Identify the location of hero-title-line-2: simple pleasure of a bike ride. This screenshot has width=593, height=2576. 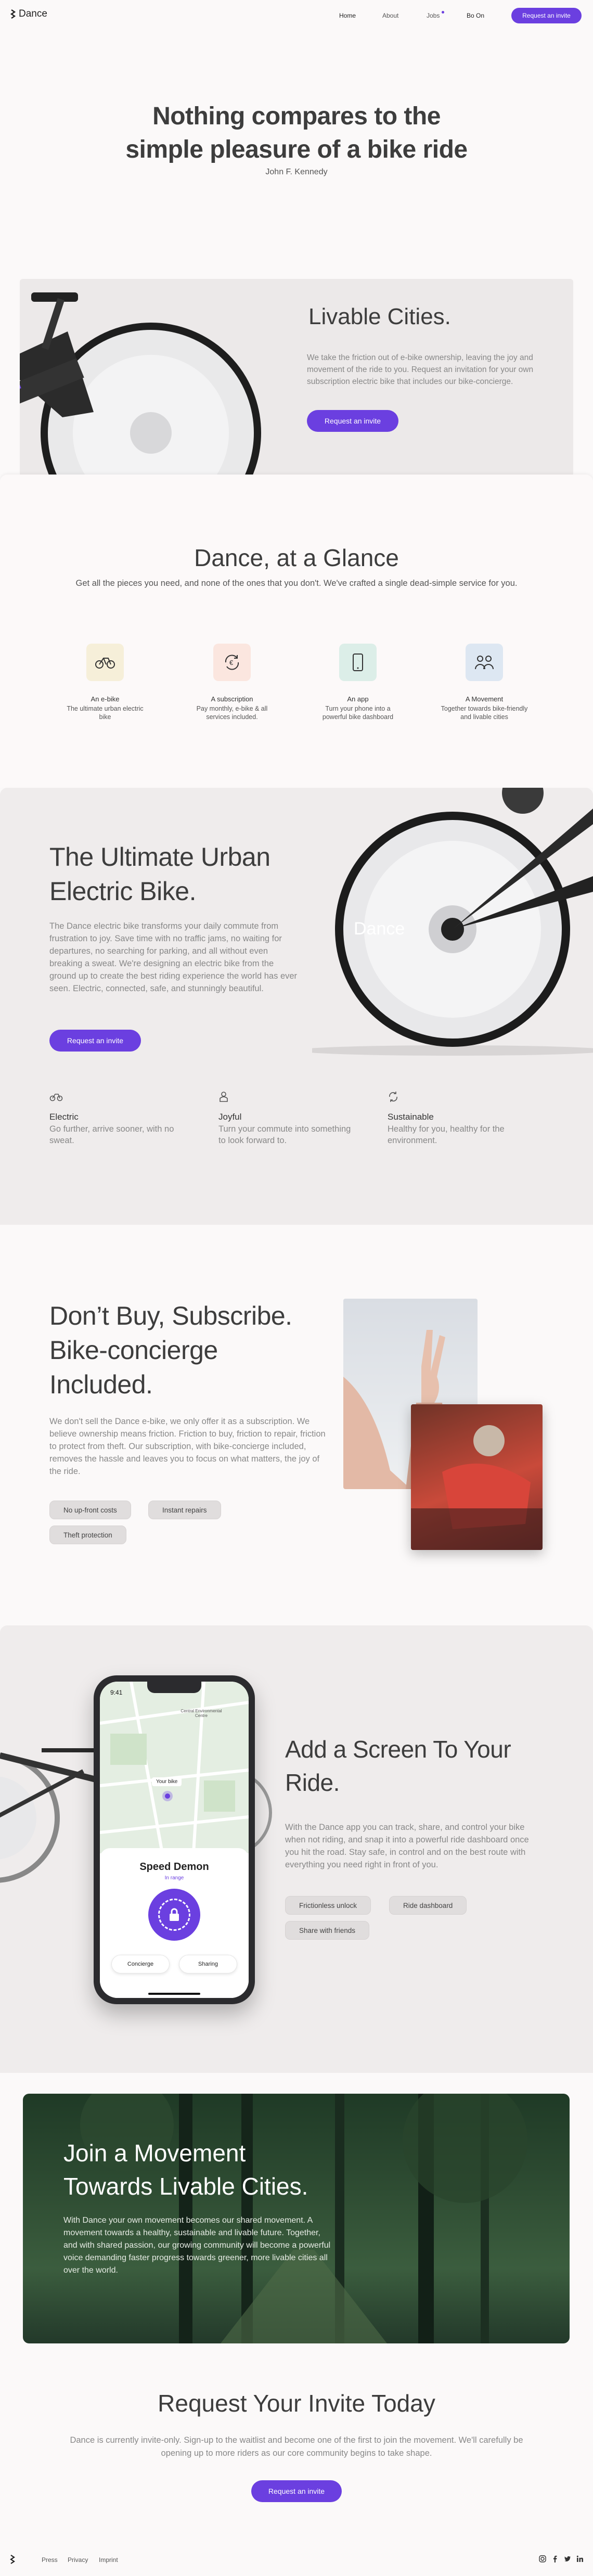
(296, 150).